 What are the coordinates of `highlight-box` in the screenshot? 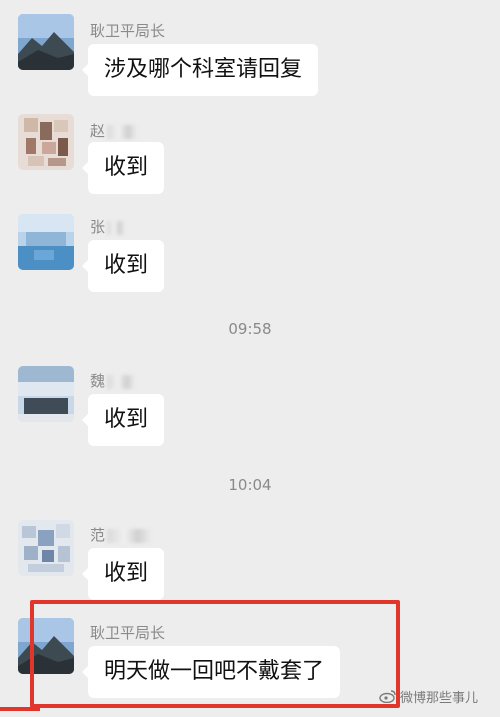 It's located at (215, 654).